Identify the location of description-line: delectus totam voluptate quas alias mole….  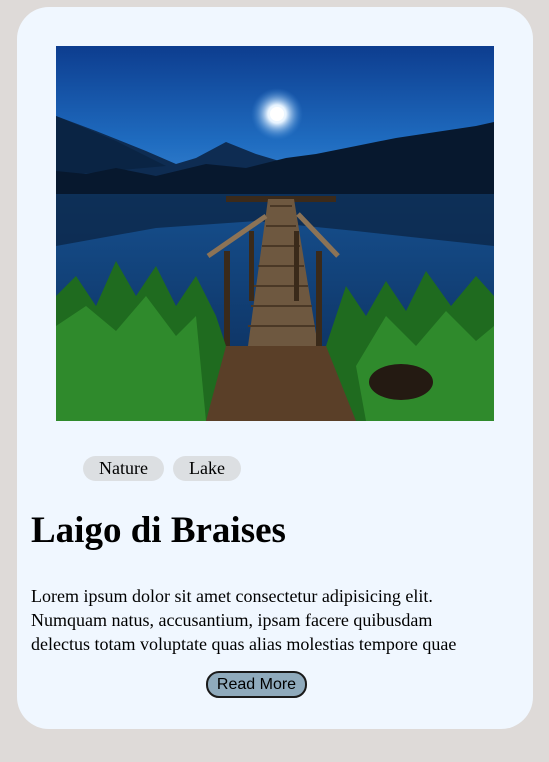
(244, 644).